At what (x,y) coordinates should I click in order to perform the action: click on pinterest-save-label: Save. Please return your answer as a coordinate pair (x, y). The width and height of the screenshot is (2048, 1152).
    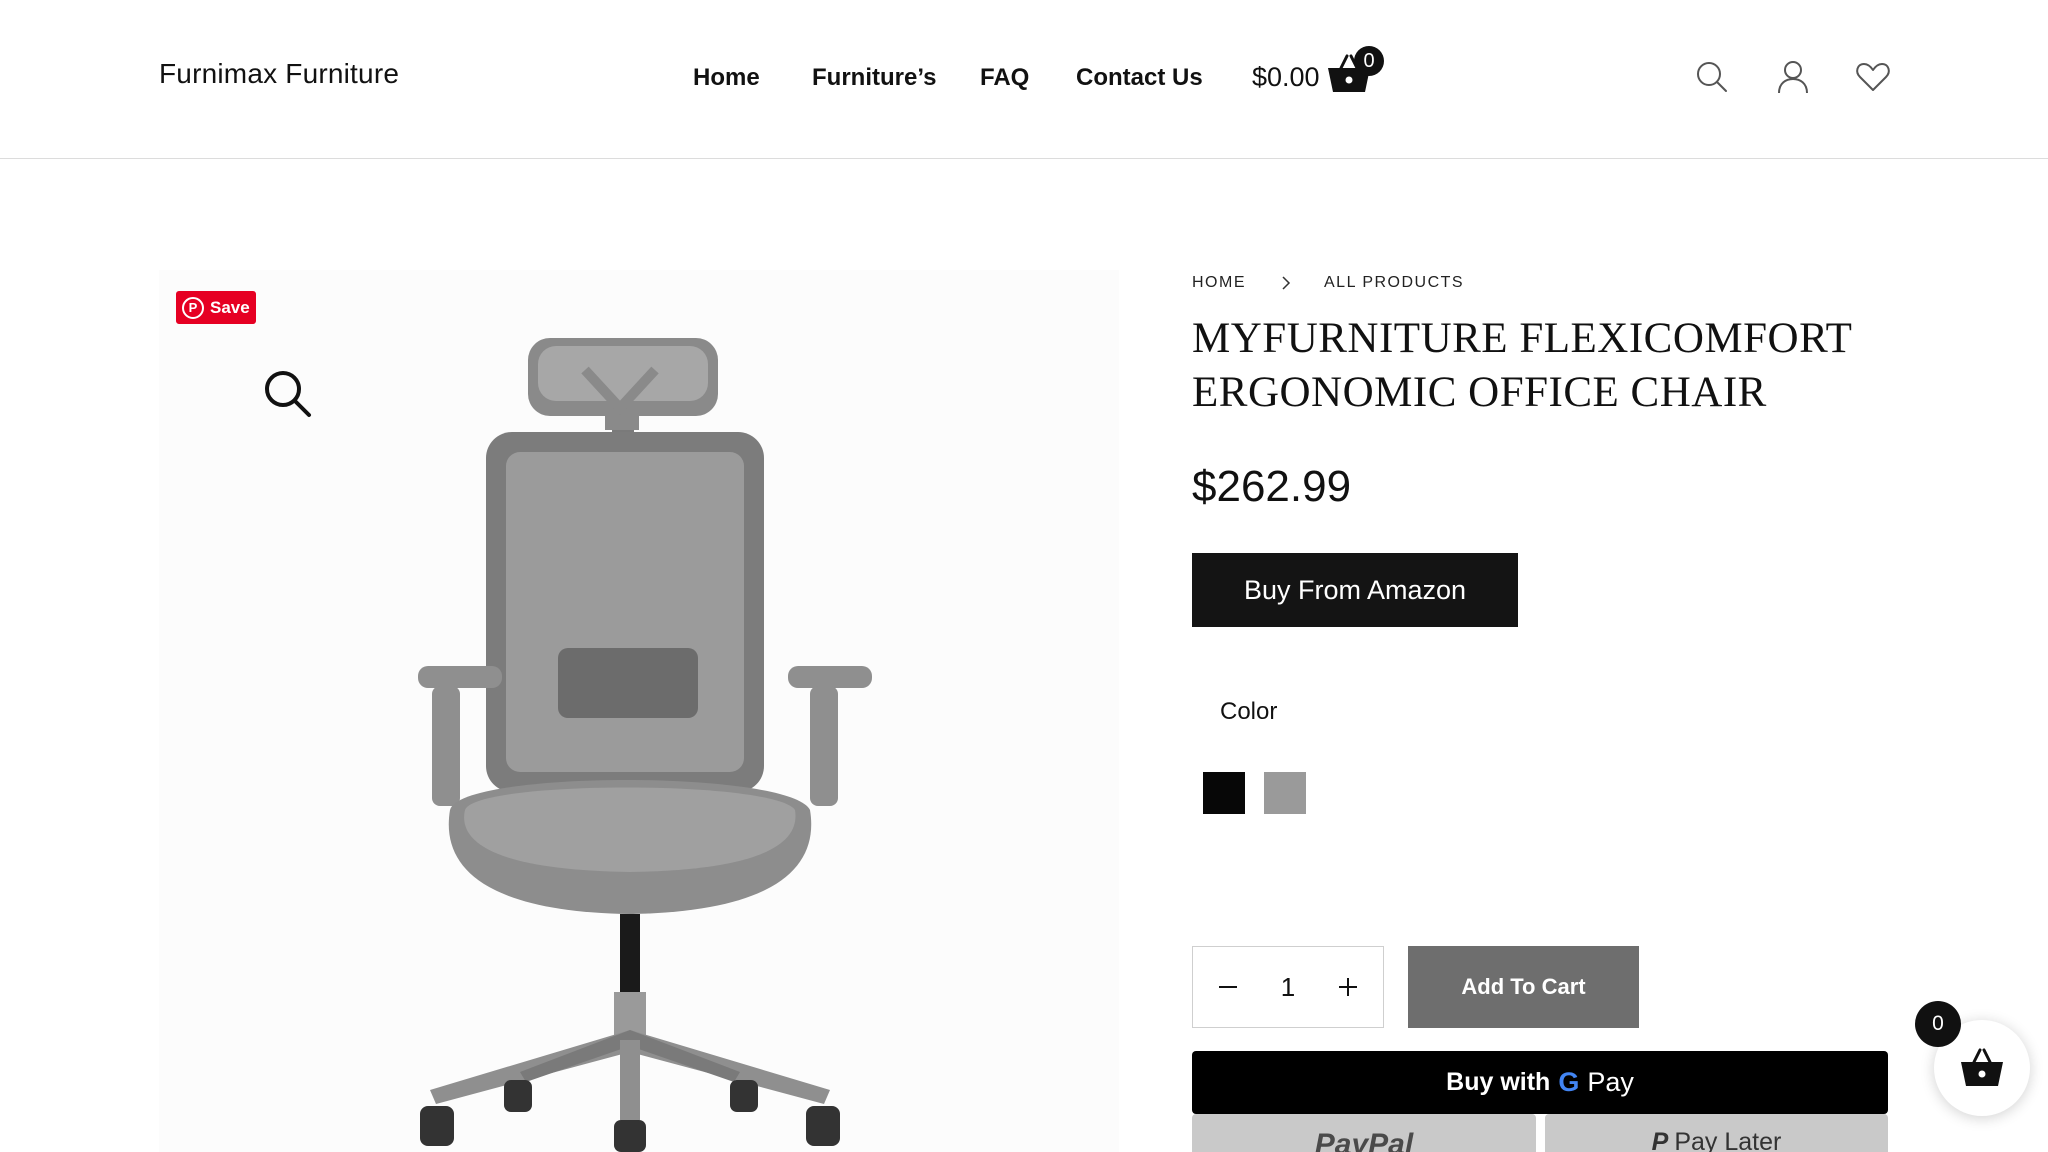
    Looking at the image, I should click on (230, 307).